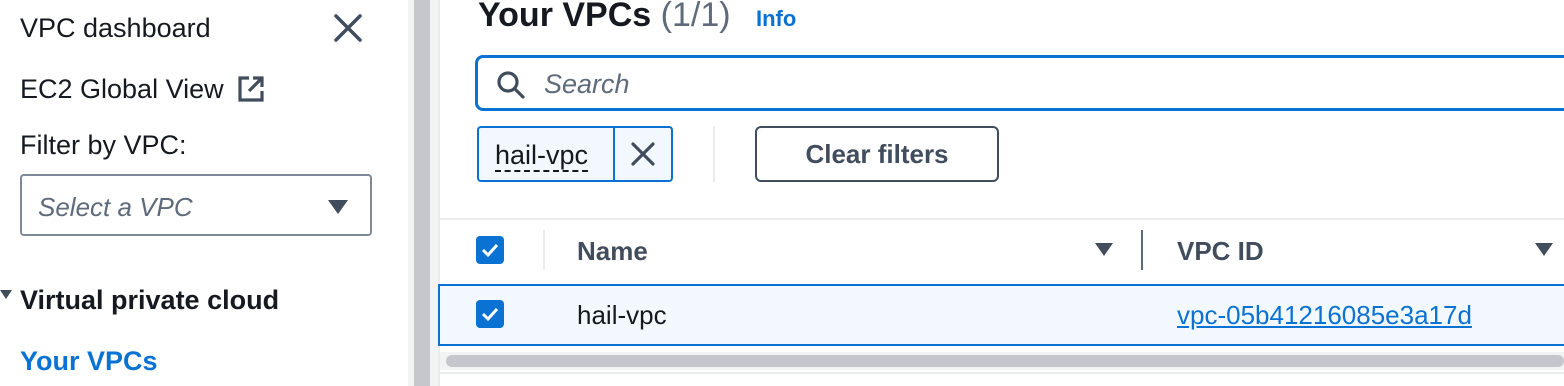 The image size is (1564, 386). I want to click on column-header-name: Name, so click(612, 251).